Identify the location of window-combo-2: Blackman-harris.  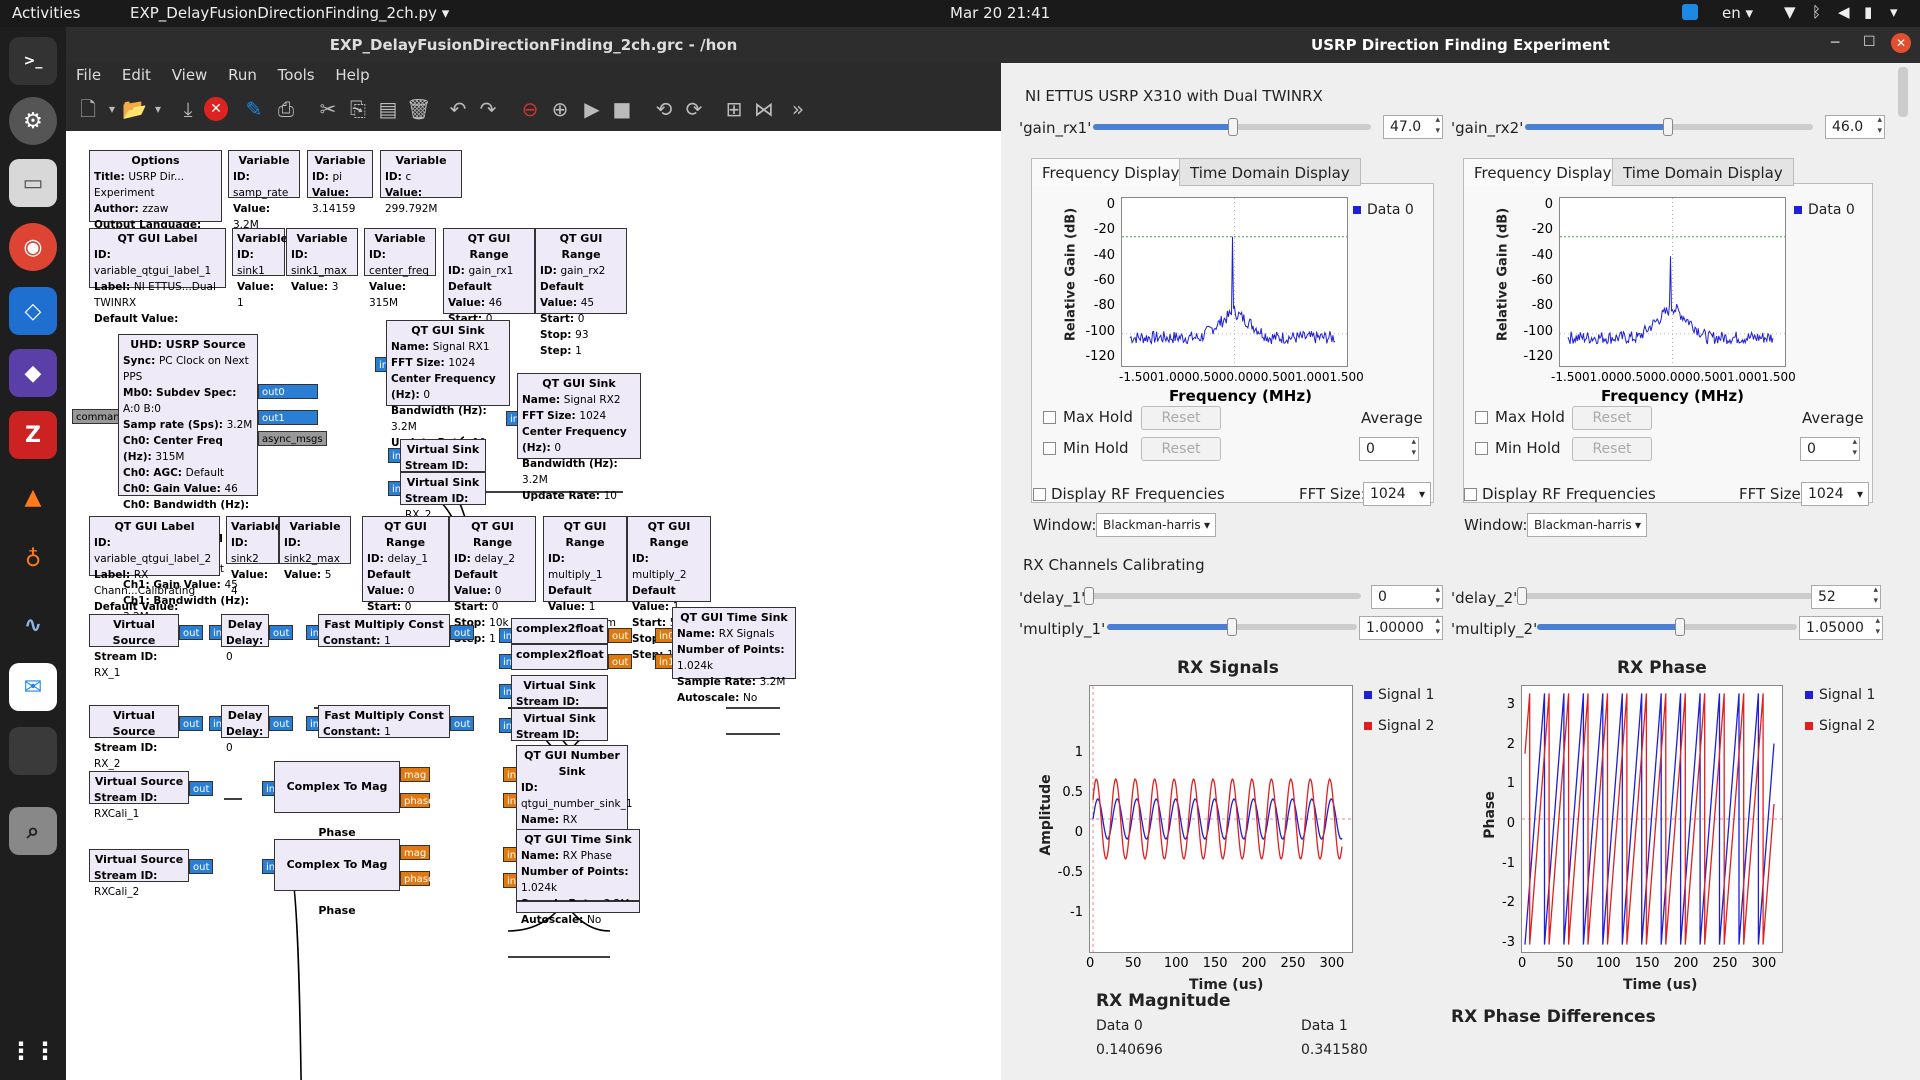
(1587, 525).